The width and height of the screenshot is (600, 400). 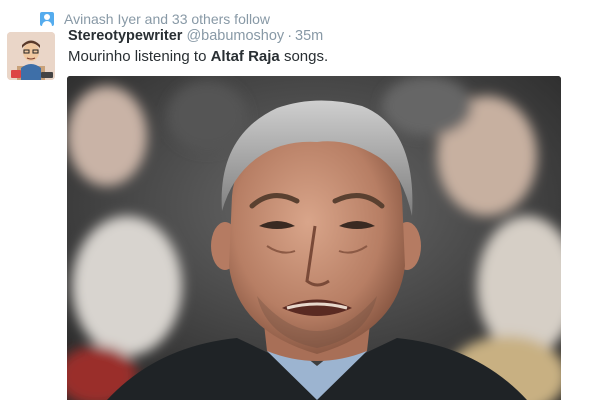 What do you see at coordinates (167, 19) in the screenshot?
I see `social-context-text: Avinash Iyer and 33 others follow` at bounding box center [167, 19].